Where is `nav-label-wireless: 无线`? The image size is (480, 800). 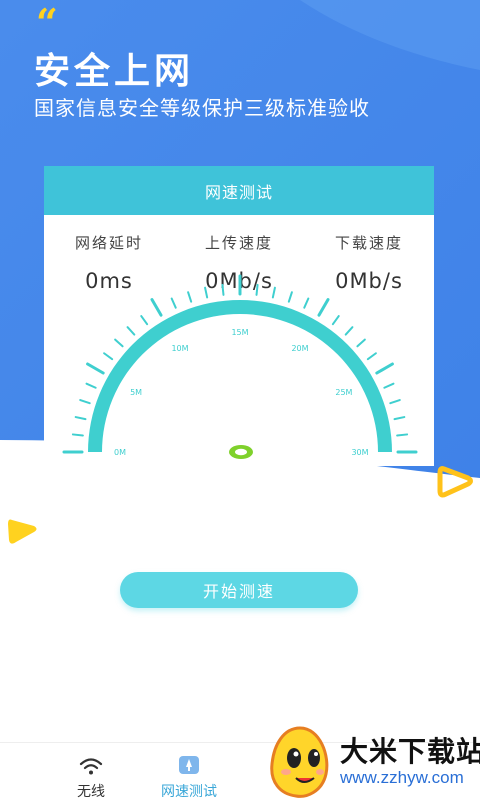
nav-label-wireless: 无线 is located at coordinates (91, 792).